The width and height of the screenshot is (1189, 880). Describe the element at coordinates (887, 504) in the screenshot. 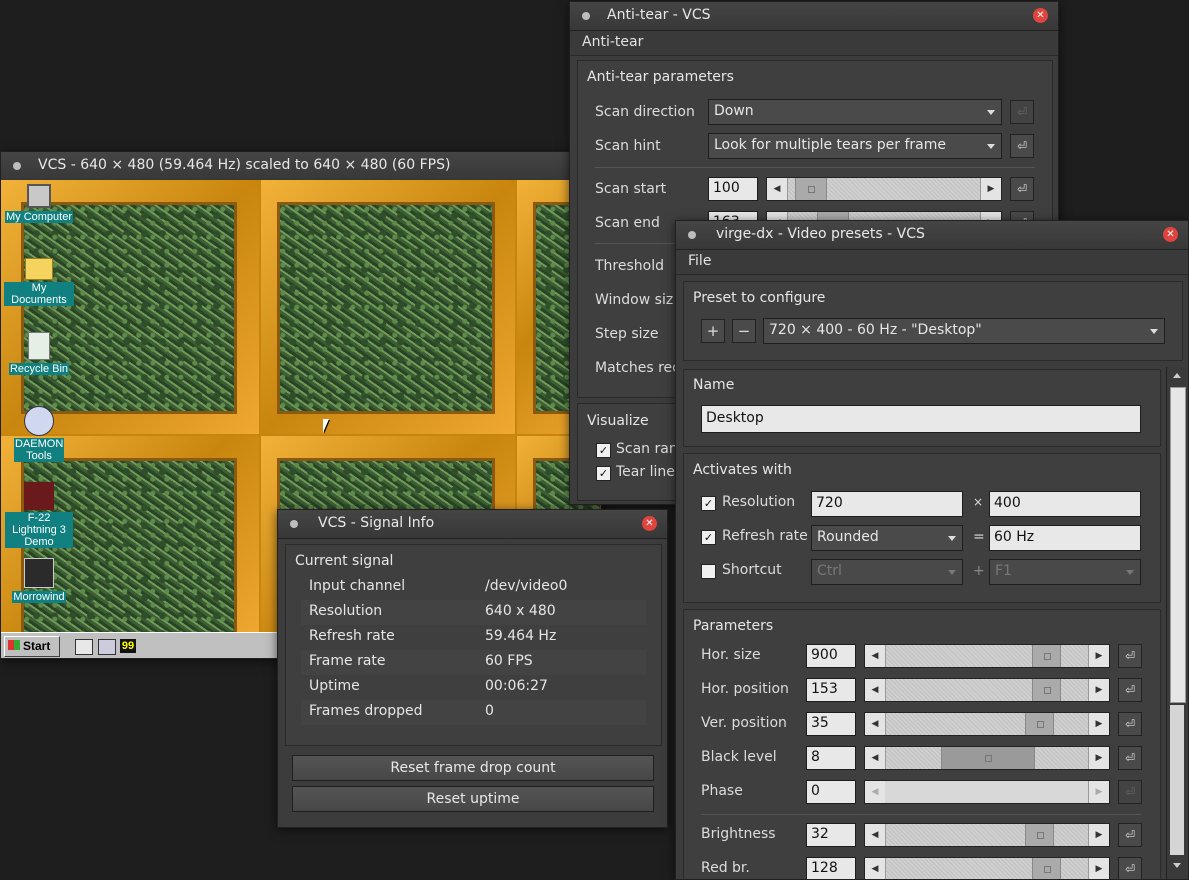

I see `resolution-width-field: 720` at that location.